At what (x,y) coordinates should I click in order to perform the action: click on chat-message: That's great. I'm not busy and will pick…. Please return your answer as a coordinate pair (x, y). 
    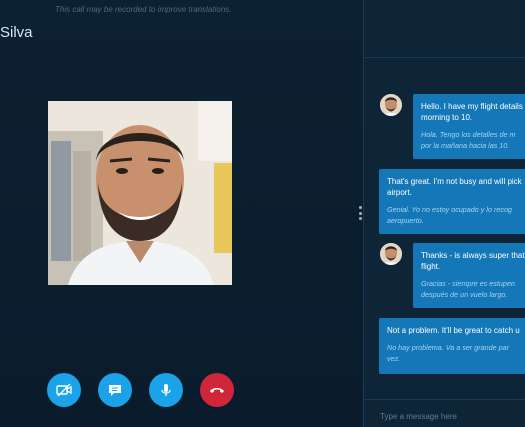
    Looking at the image, I should click on (452, 201).